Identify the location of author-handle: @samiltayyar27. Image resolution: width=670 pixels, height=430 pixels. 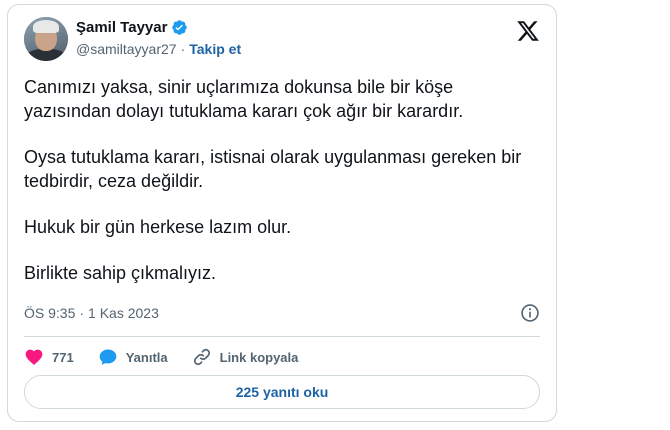
(126, 49).